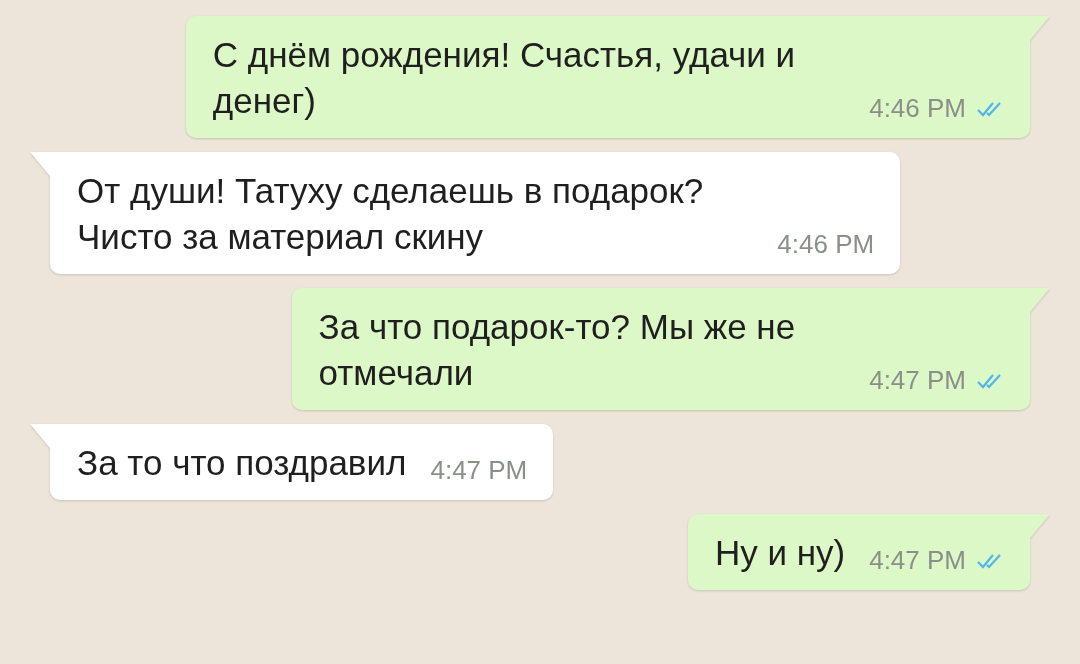 Image resolution: width=1080 pixels, height=664 pixels. I want to click on message-text: За то что поздравил, so click(242, 463).